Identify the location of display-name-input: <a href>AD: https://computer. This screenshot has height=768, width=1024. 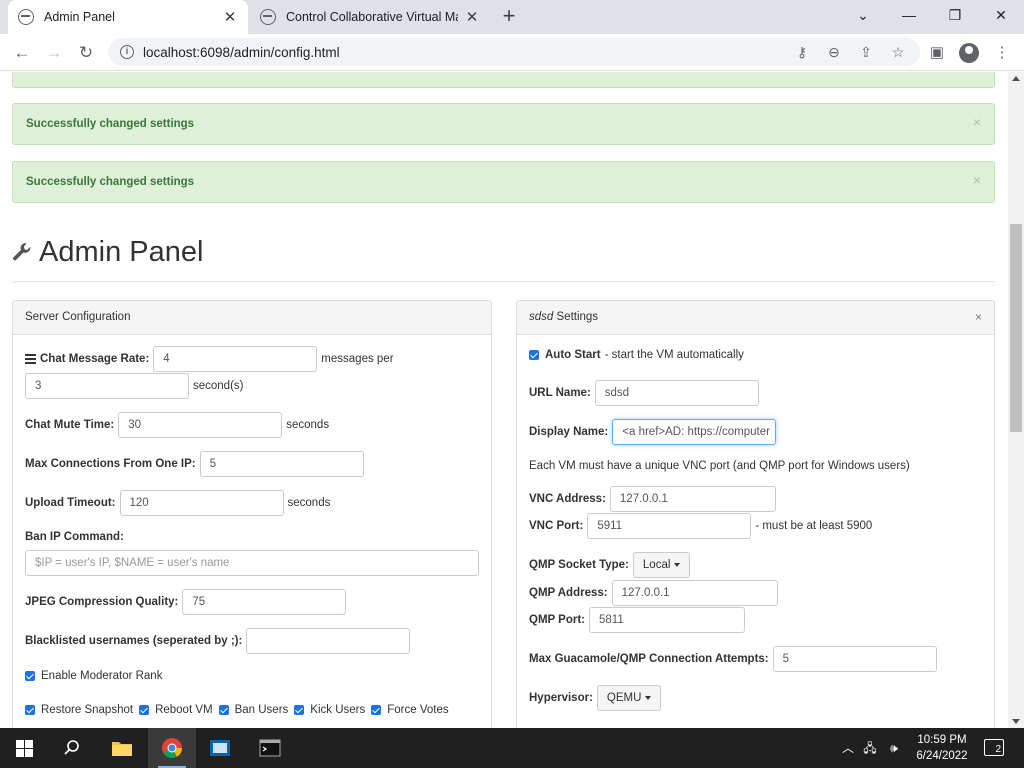
(694, 432).